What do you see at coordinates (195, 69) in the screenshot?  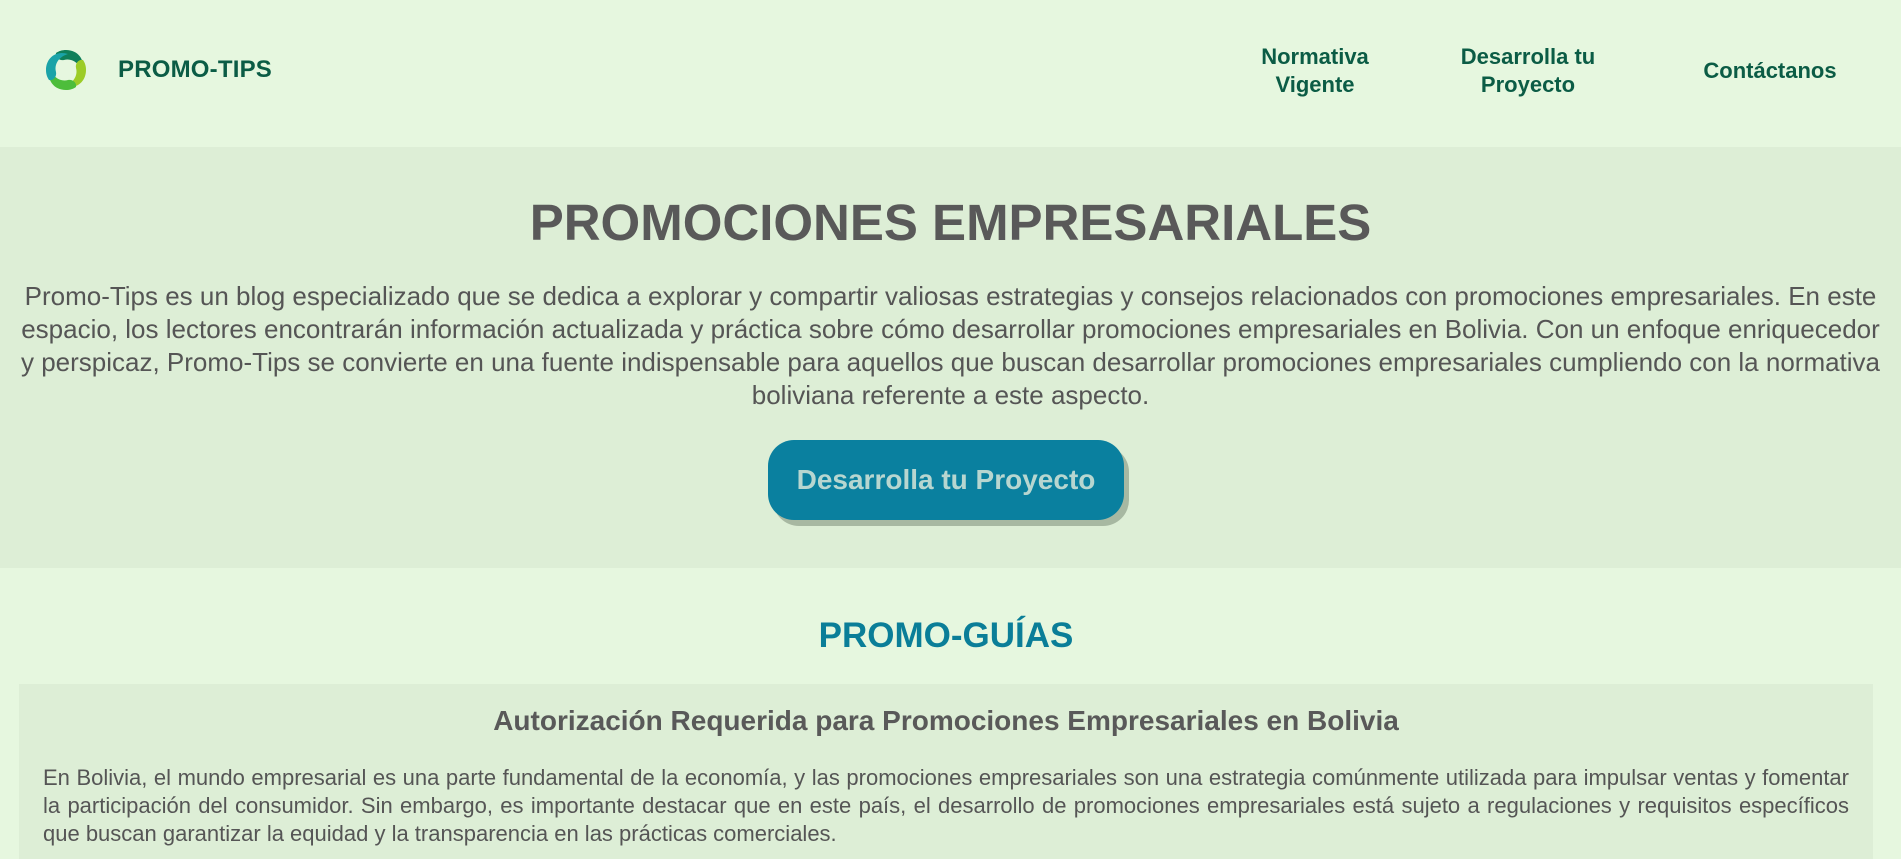 I see `brand-name: PROMO-TIPS` at bounding box center [195, 69].